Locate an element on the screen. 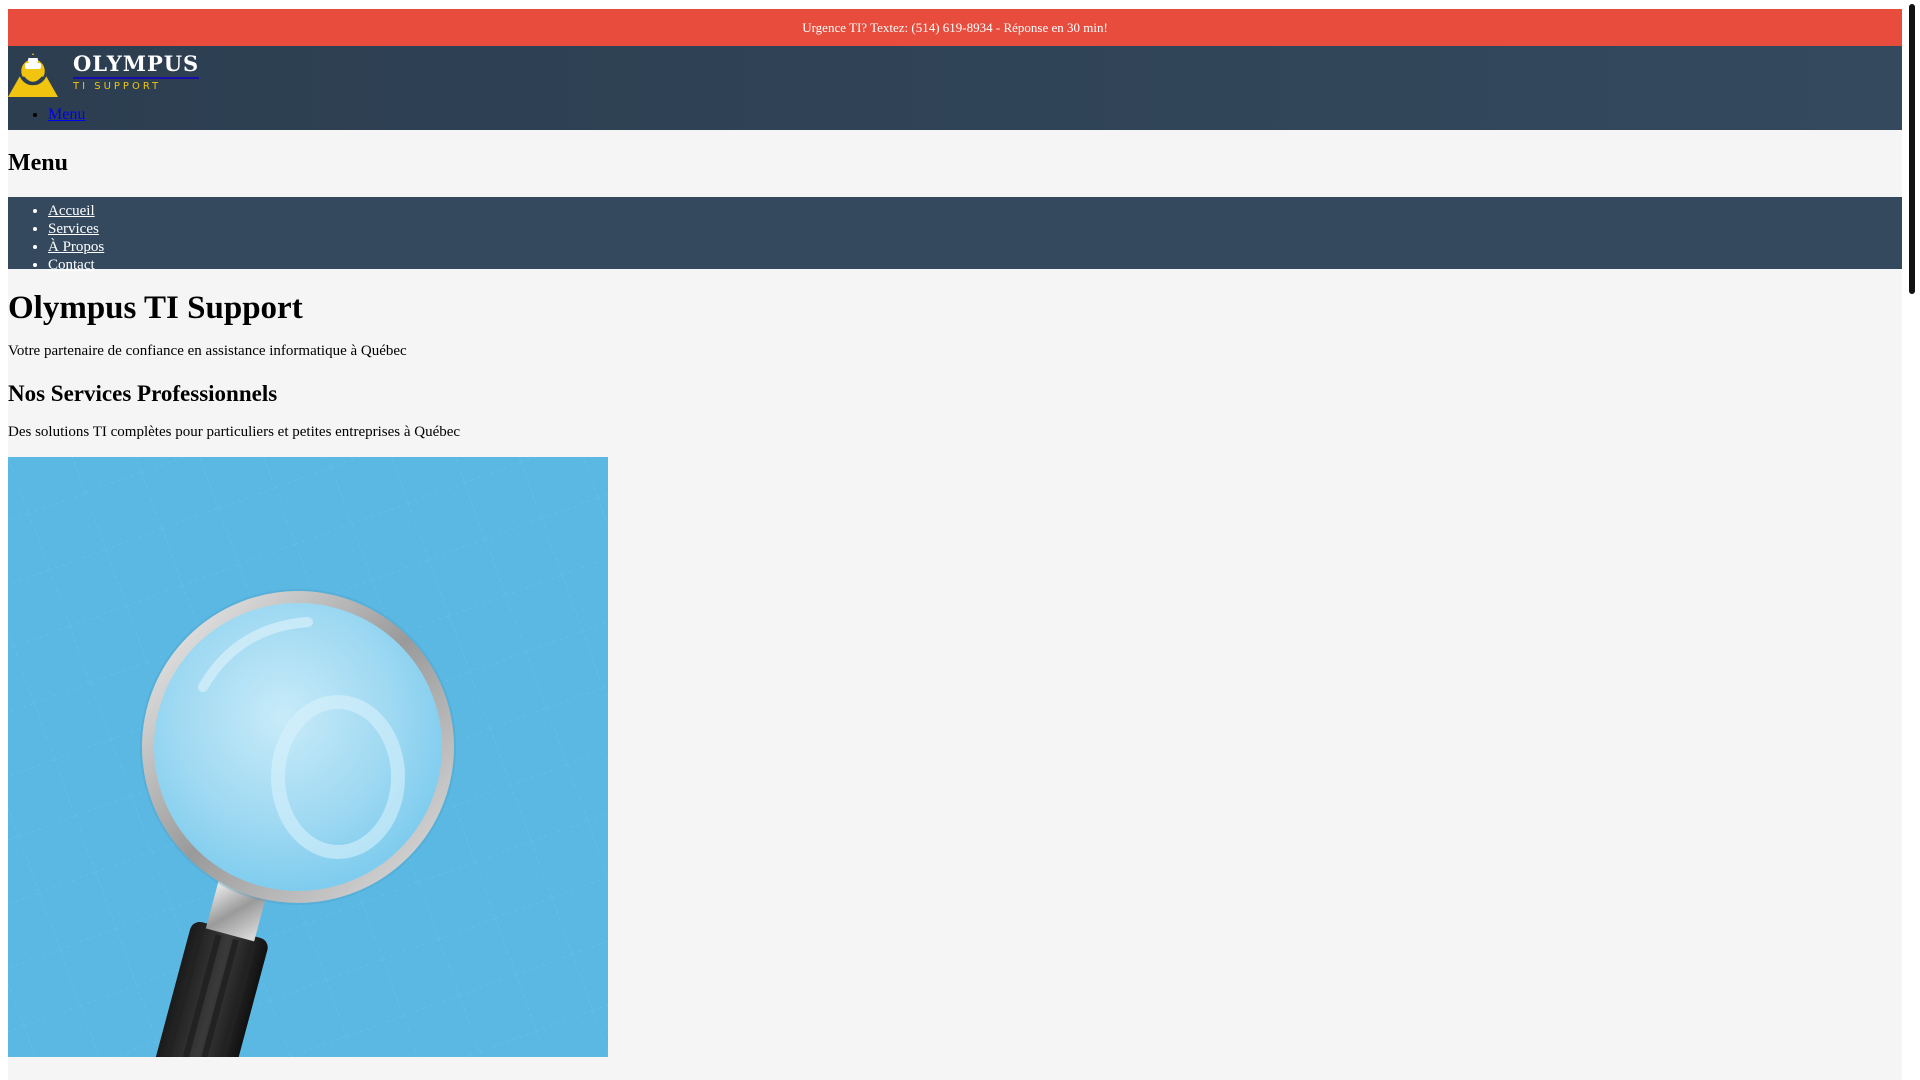 This screenshot has width=1920, height=1080. nav-link-accueil: Accueil is located at coordinates (71, 211).